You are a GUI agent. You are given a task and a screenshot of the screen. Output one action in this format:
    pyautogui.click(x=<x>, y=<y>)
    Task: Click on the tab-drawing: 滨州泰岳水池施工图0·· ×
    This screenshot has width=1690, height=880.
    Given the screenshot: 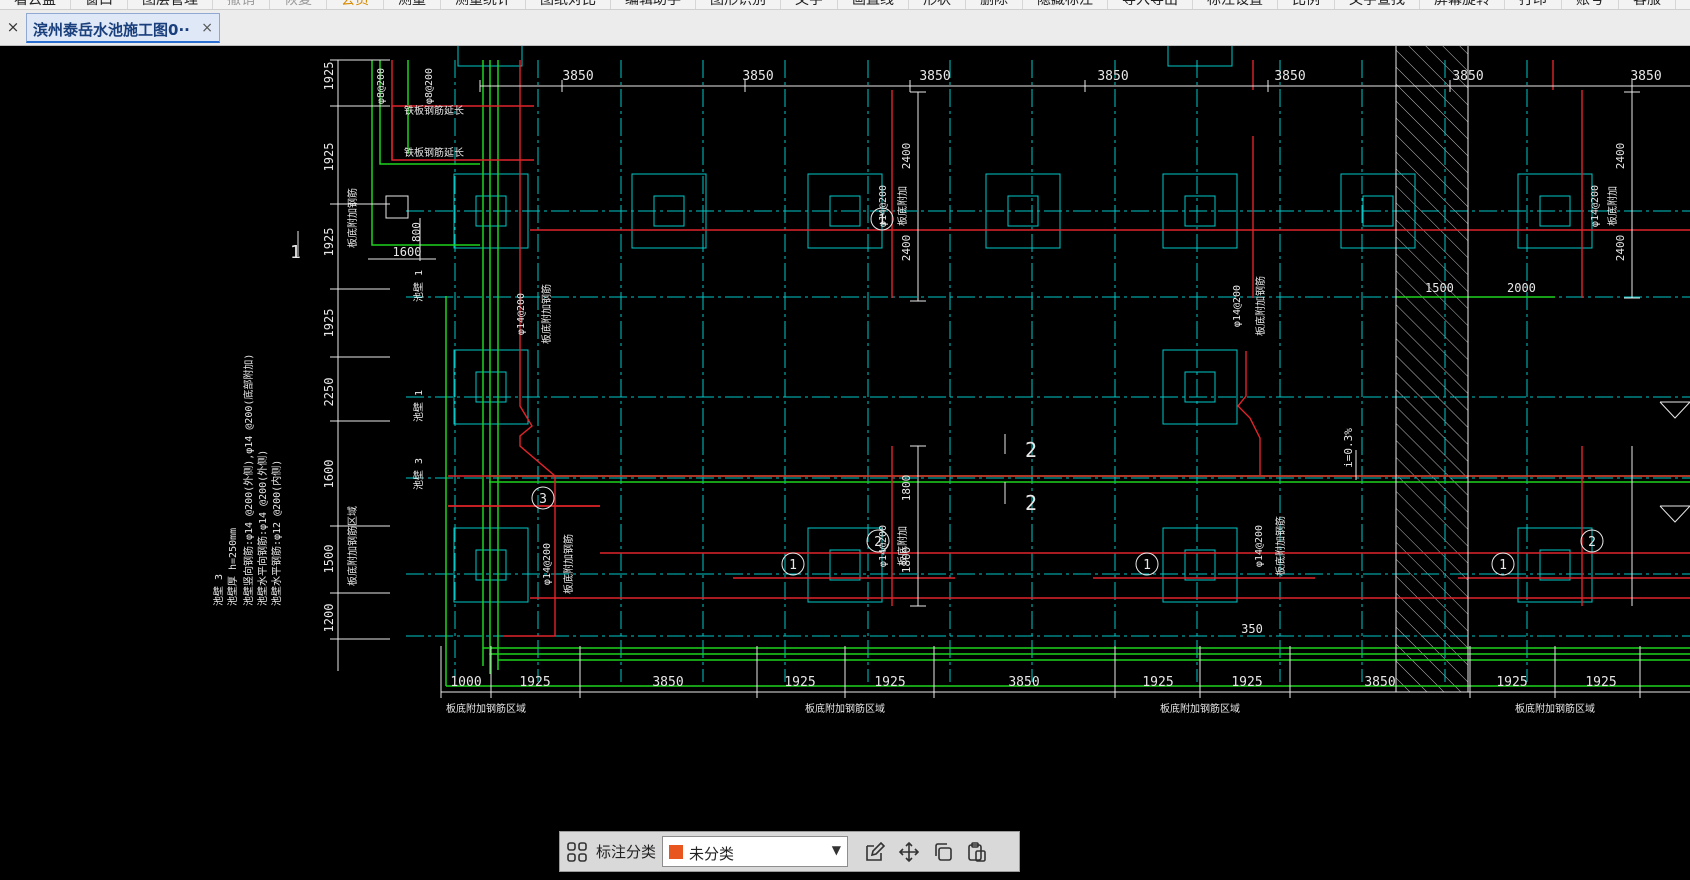 What is the action you would take?
    pyautogui.click(x=123, y=28)
    